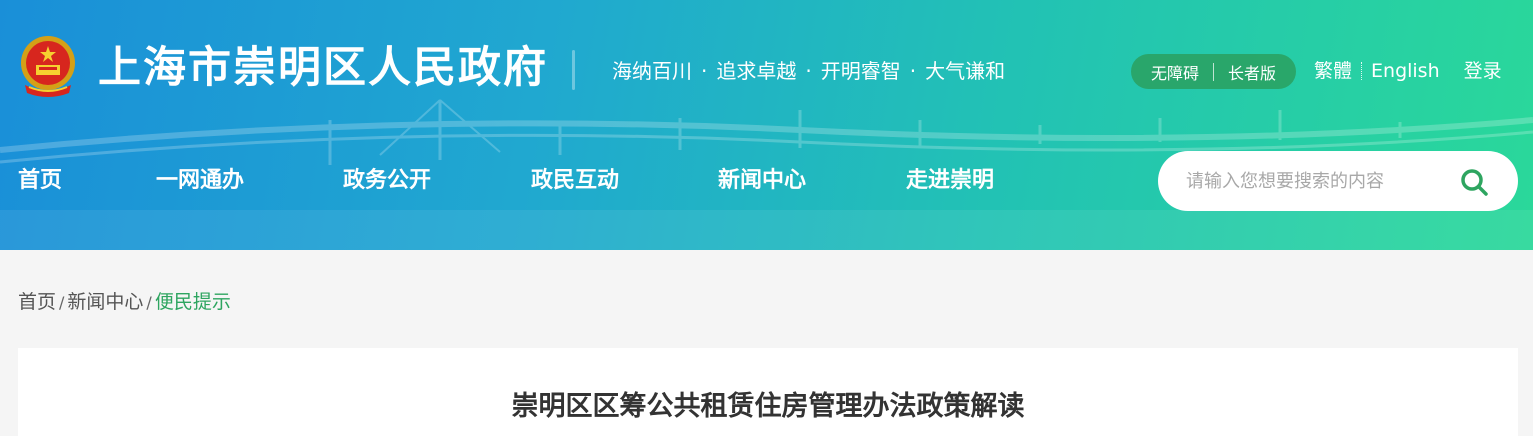  Describe the element at coordinates (860, 71) in the screenshot. I see `slogan-phrase: 开明睿智` at that location.